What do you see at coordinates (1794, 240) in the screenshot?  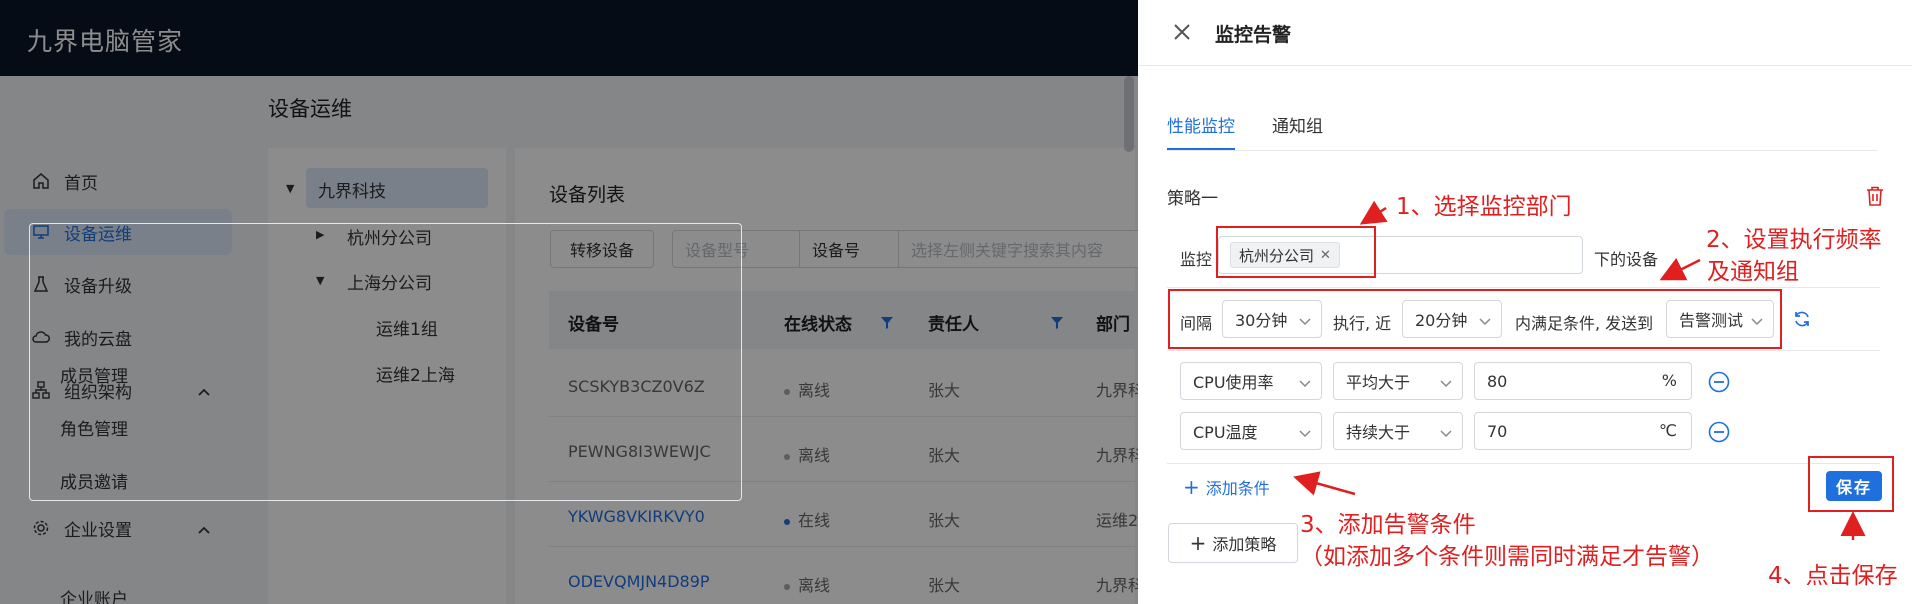 I see `annotation-step2-line1: 2、设置执行频率` at bounding box center [1794, 240].